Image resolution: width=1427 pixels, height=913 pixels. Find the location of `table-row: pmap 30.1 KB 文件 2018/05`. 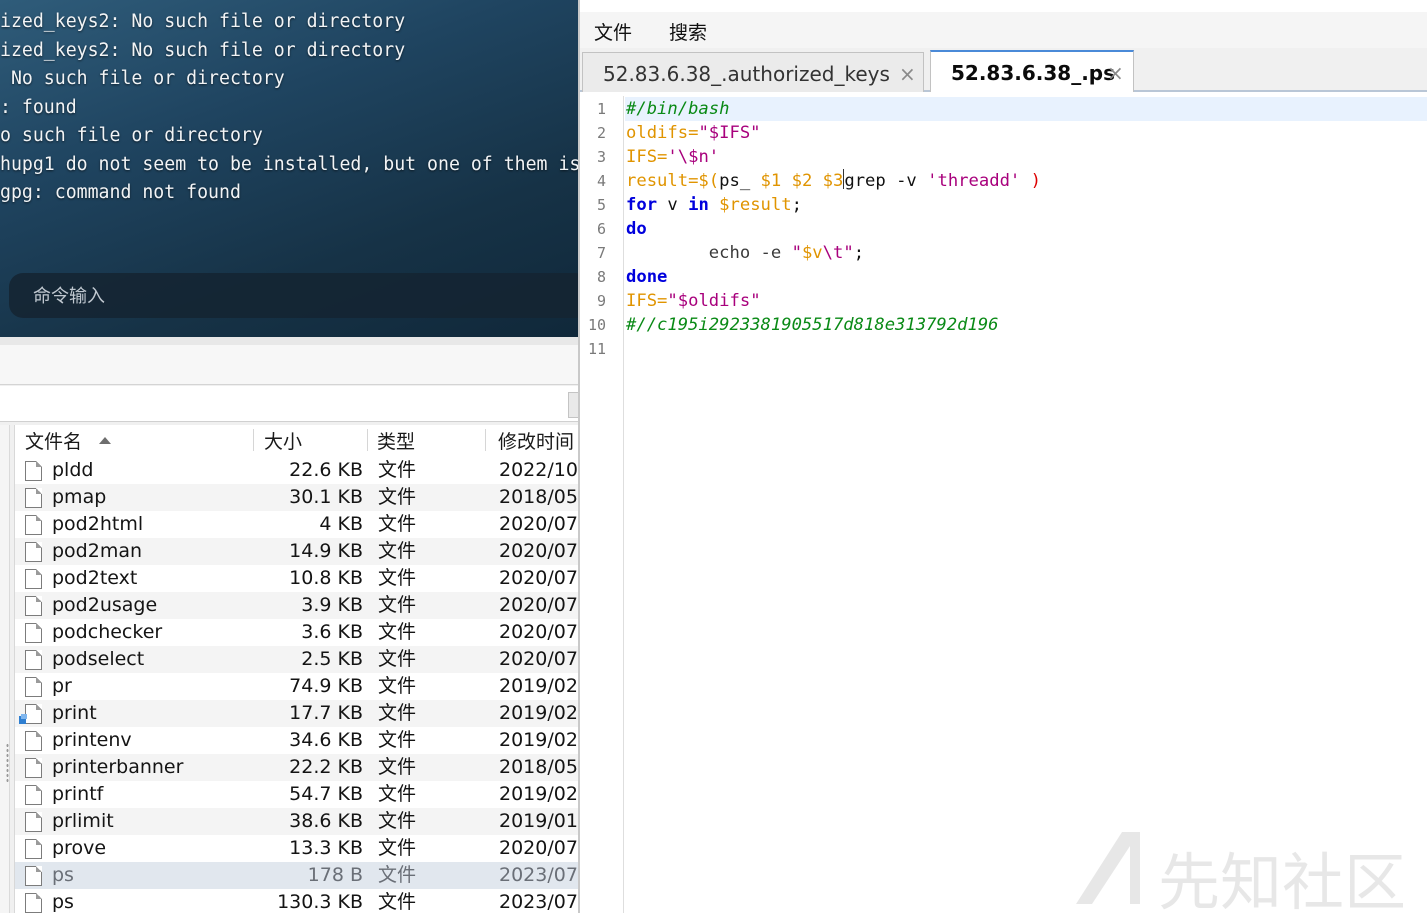

table-row: pmap 30.1 KB 文件 2018/05 is located at coordinates (296, 497).